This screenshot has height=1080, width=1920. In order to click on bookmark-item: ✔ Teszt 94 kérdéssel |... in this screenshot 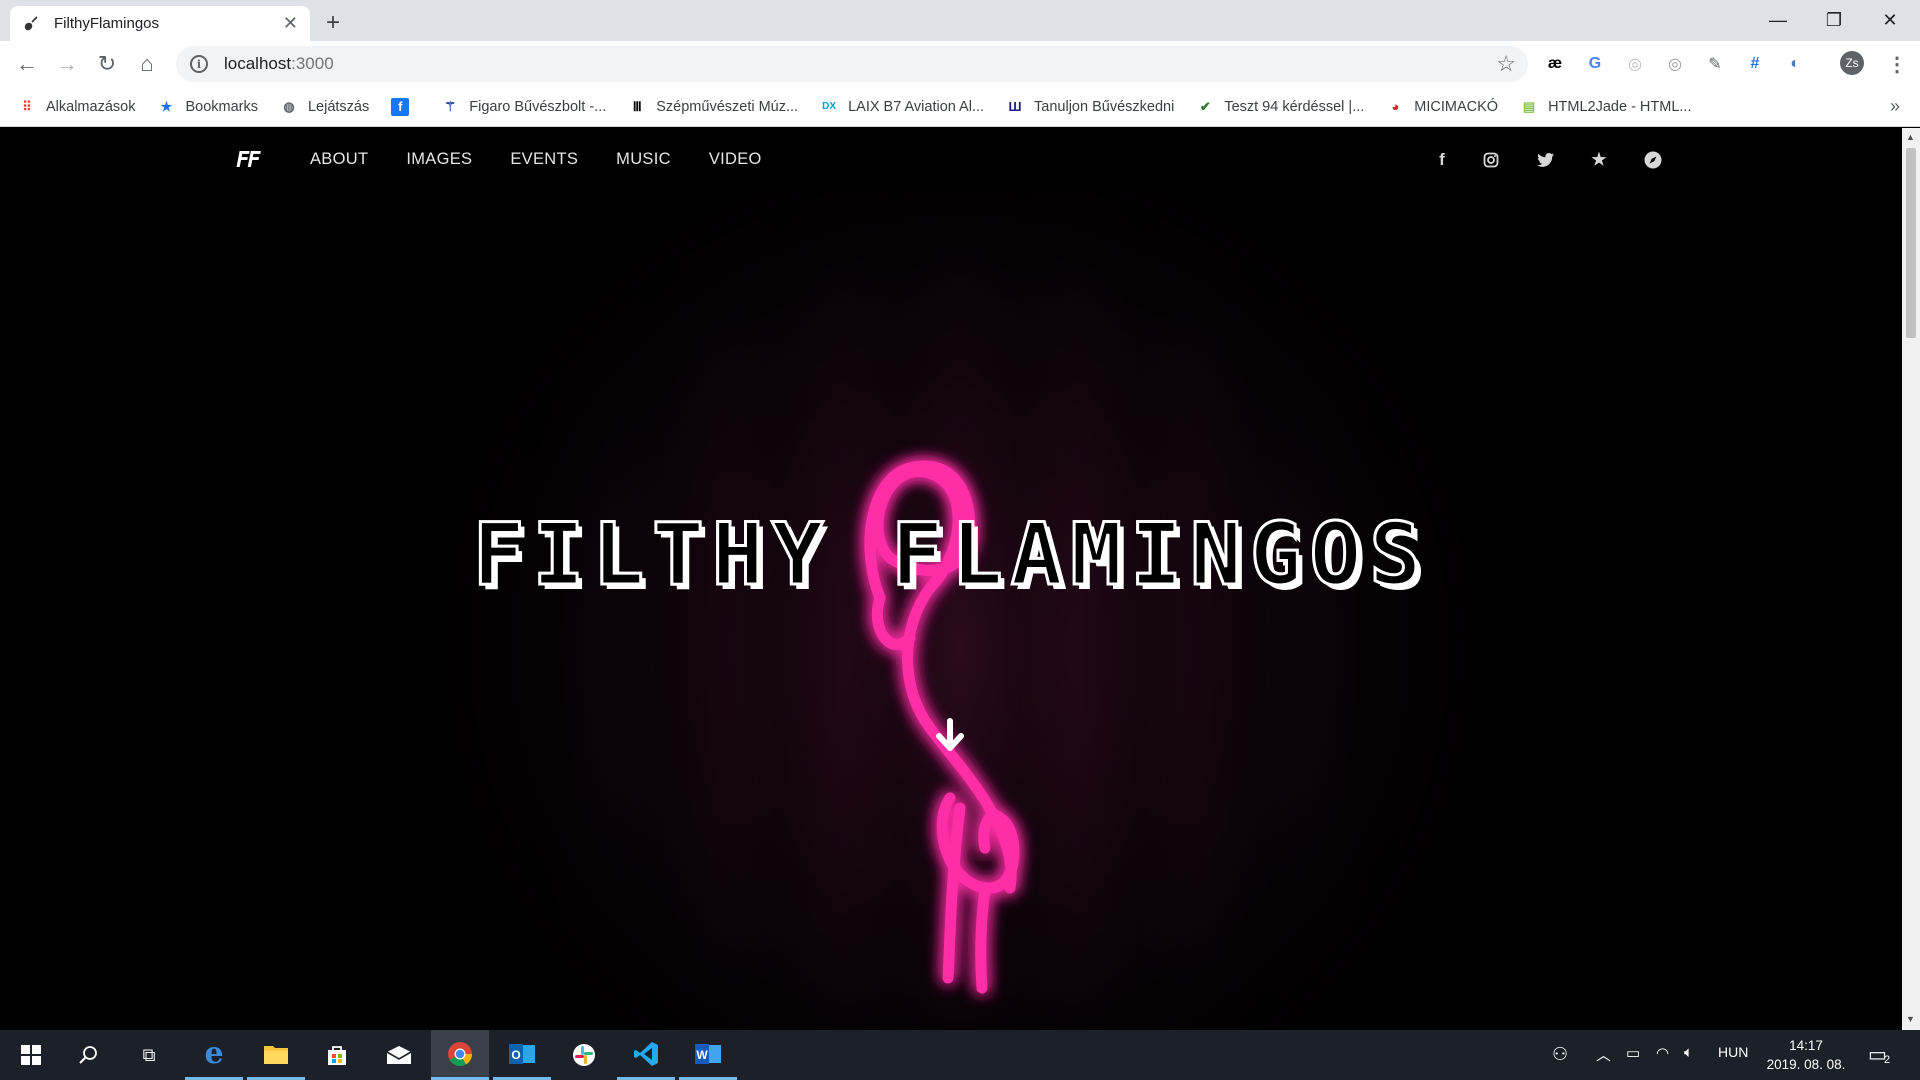, I will do `click(1280, 107)`.